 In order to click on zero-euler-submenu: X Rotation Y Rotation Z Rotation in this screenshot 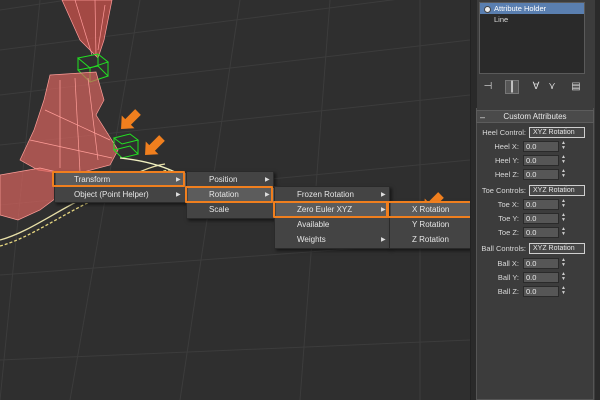, I will do `click(429, 225)`.